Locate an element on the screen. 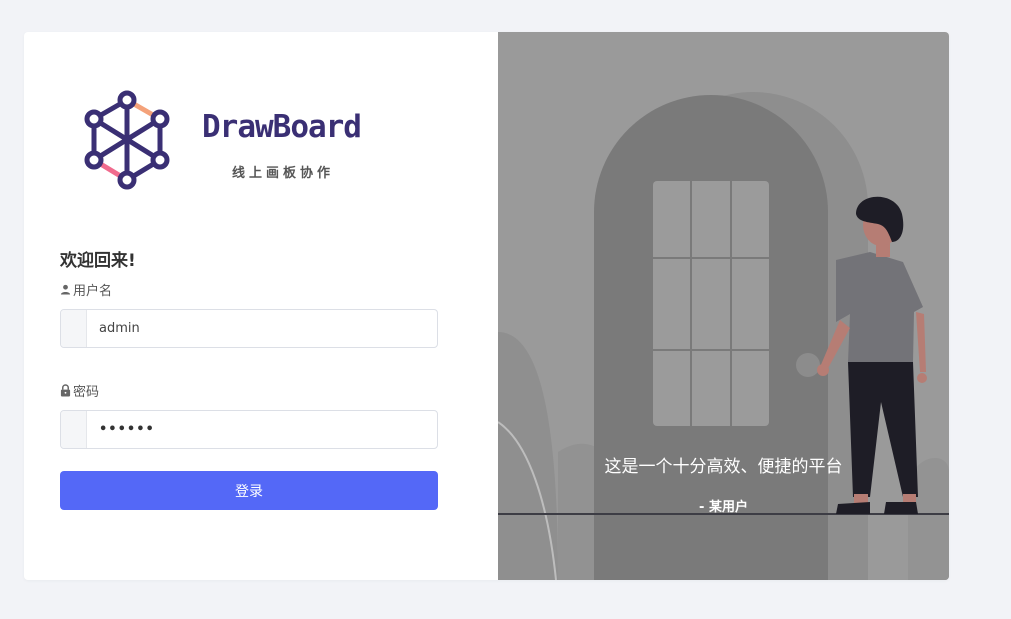  username-input-prefix is located at coordinates (74, 328).